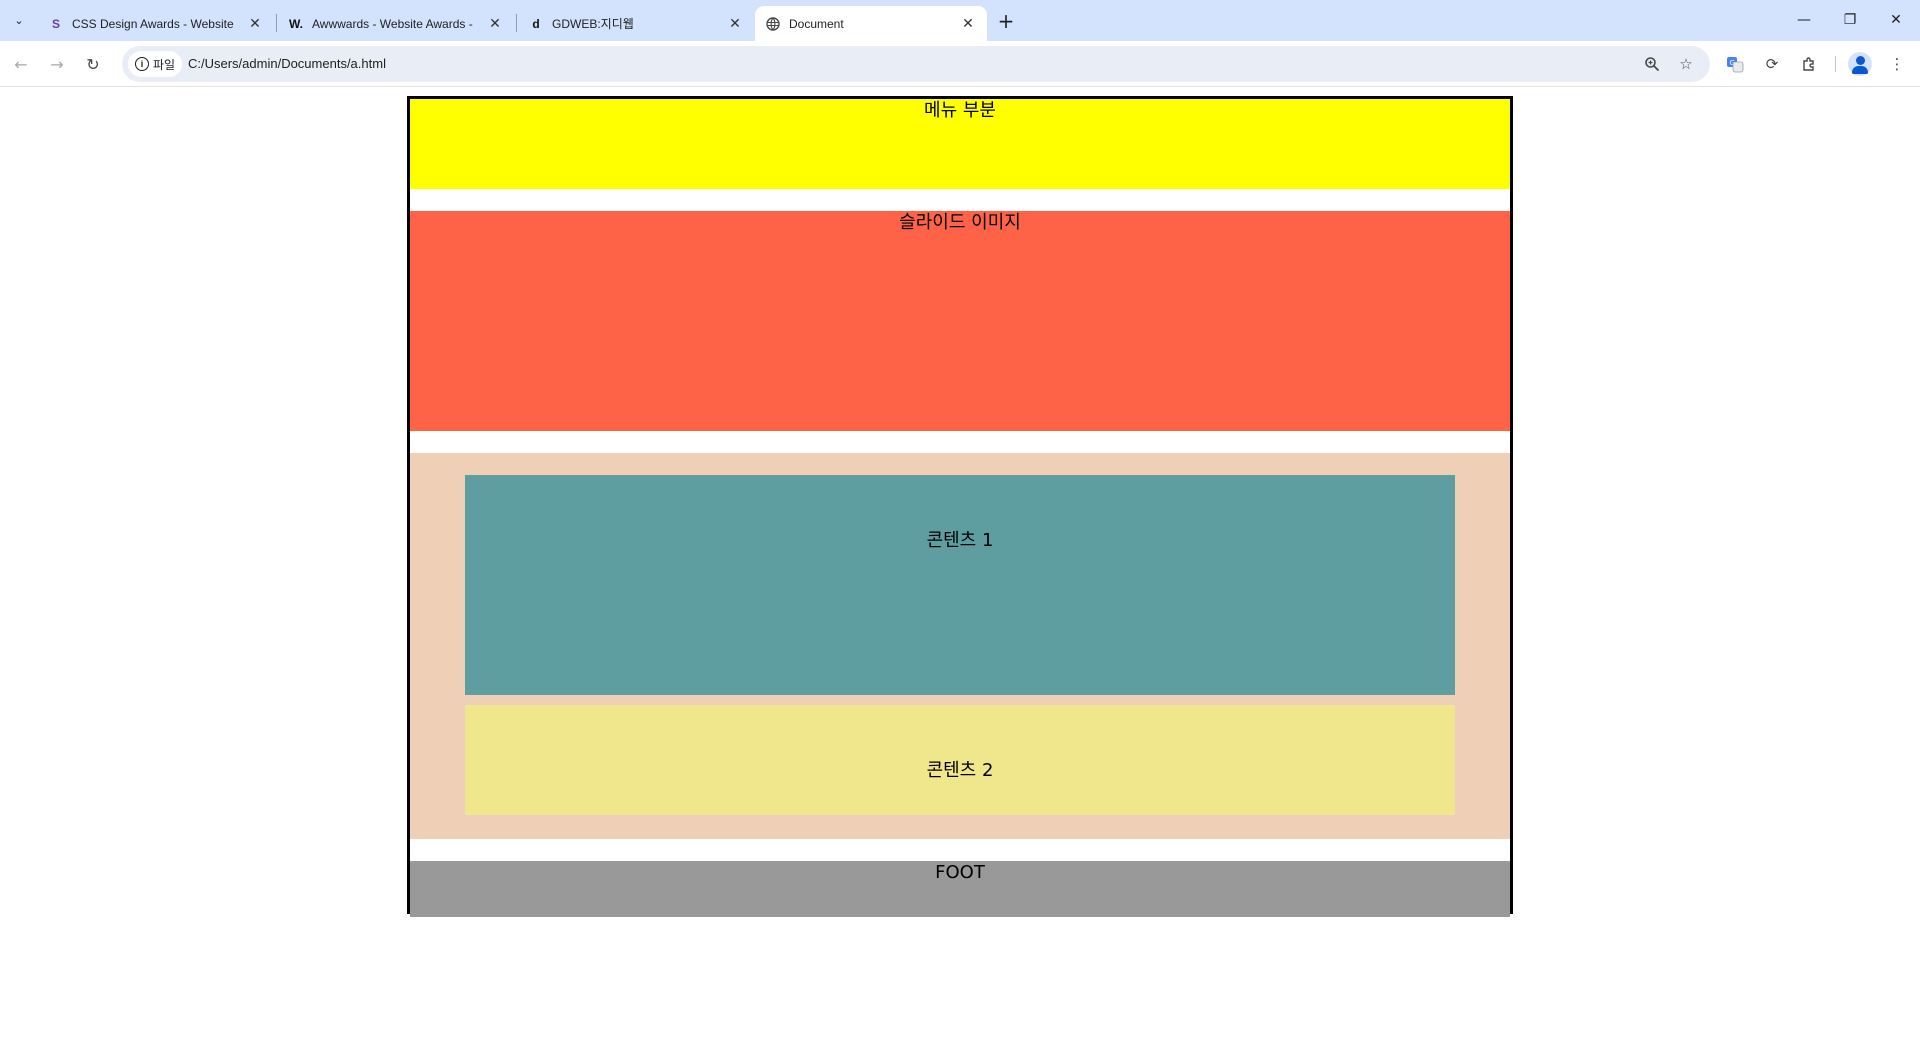 The height and width of the screenshot is (1040, 1920). Describe the element at coordinates (960, 321) in the screenshot. I see `slide-image-section: 슬라이드 이미지` at that location.